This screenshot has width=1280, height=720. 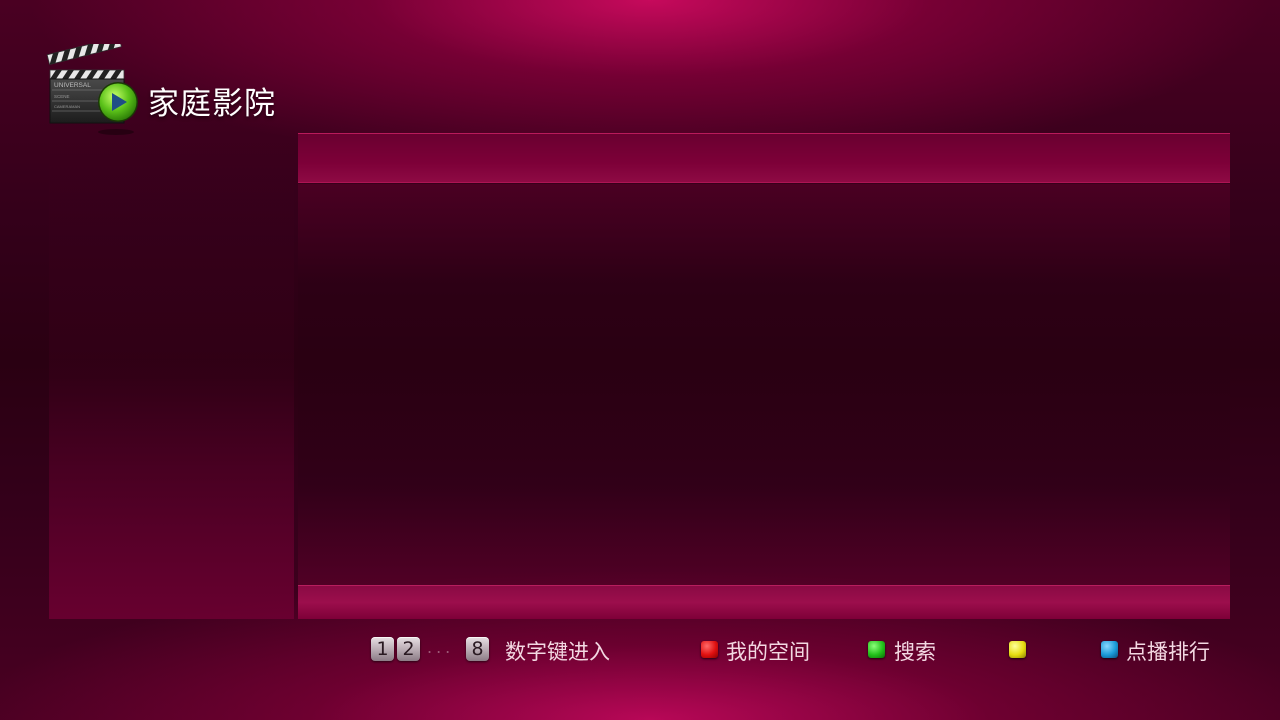 I want to click on pager-strip, so click(x=764, y=602).